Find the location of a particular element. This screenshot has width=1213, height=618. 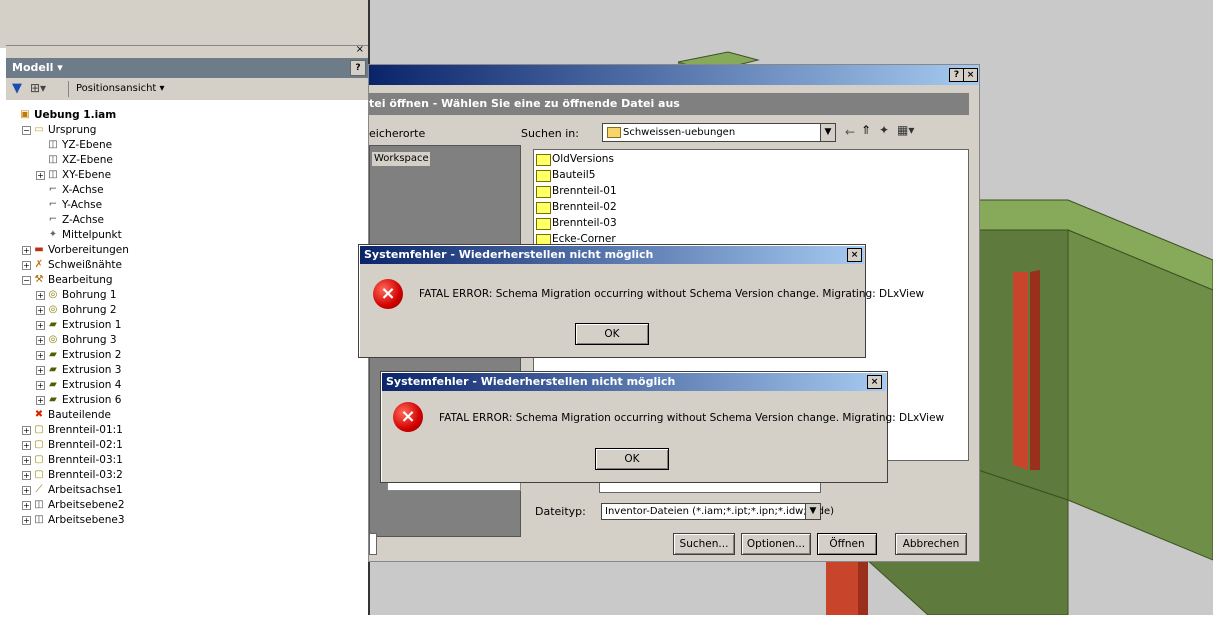

tree-node: + ⟋ Arbeitsachse1 is located at coordinates (183, 490).